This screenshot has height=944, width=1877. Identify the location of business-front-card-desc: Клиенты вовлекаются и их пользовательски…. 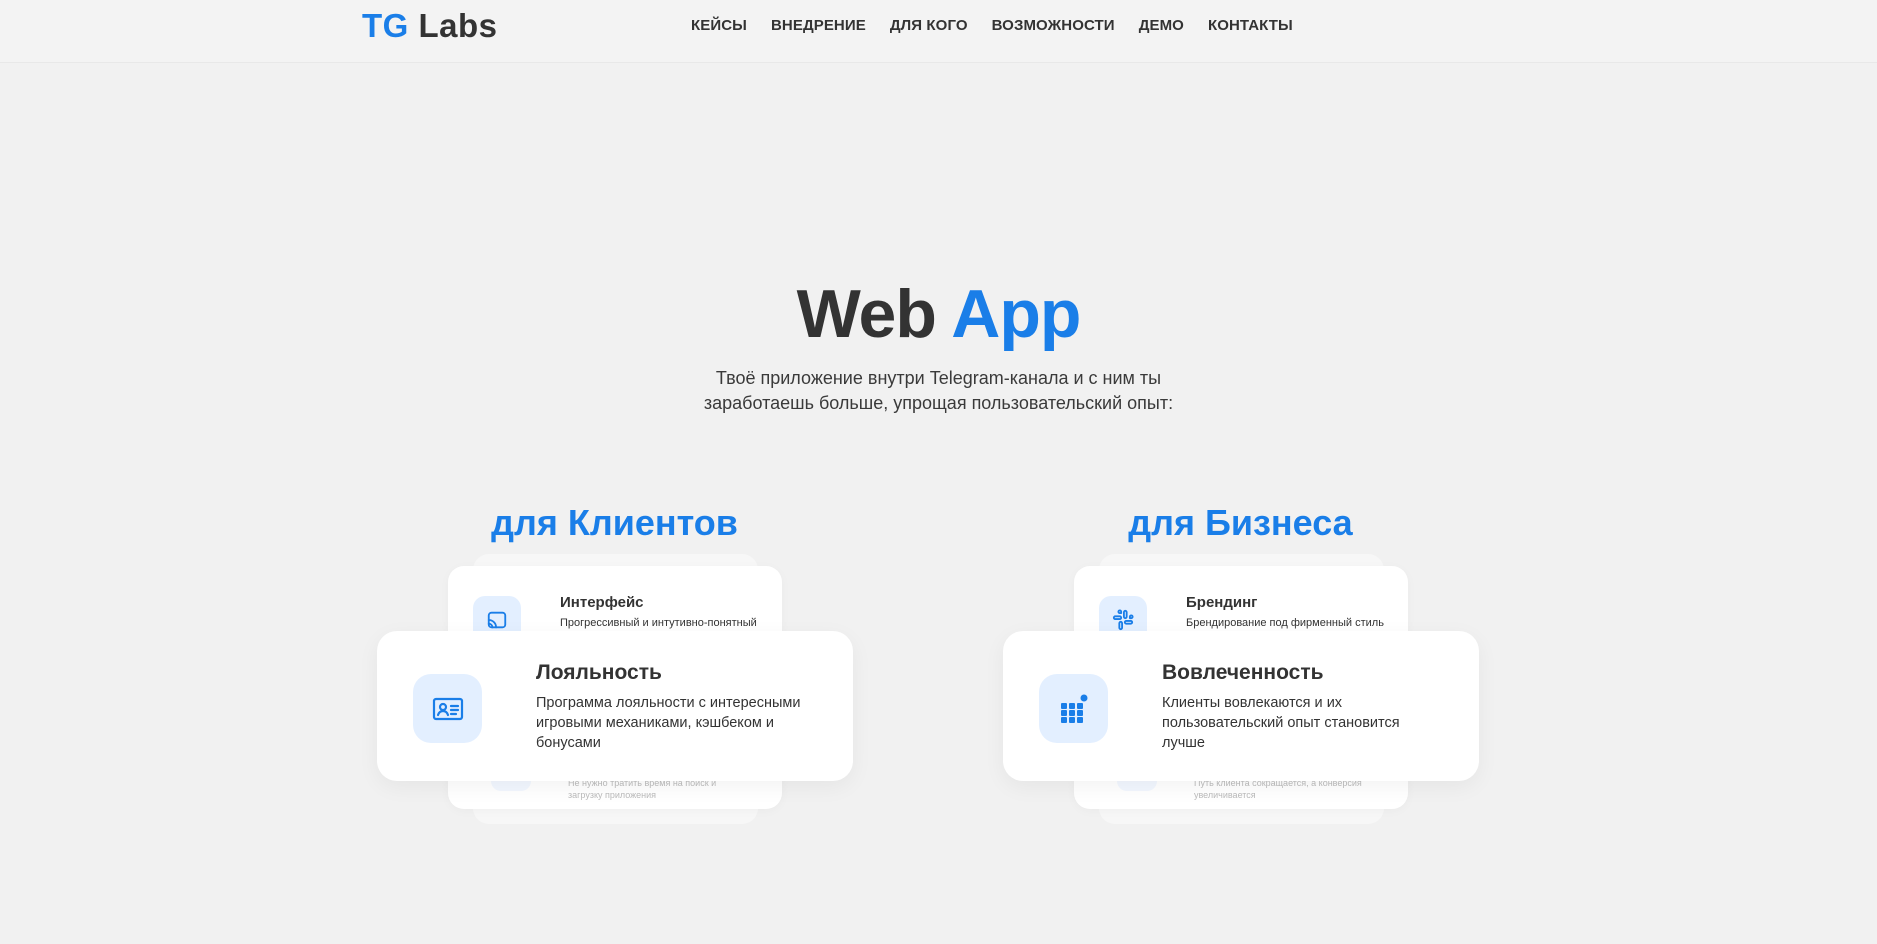
(1281, 723).